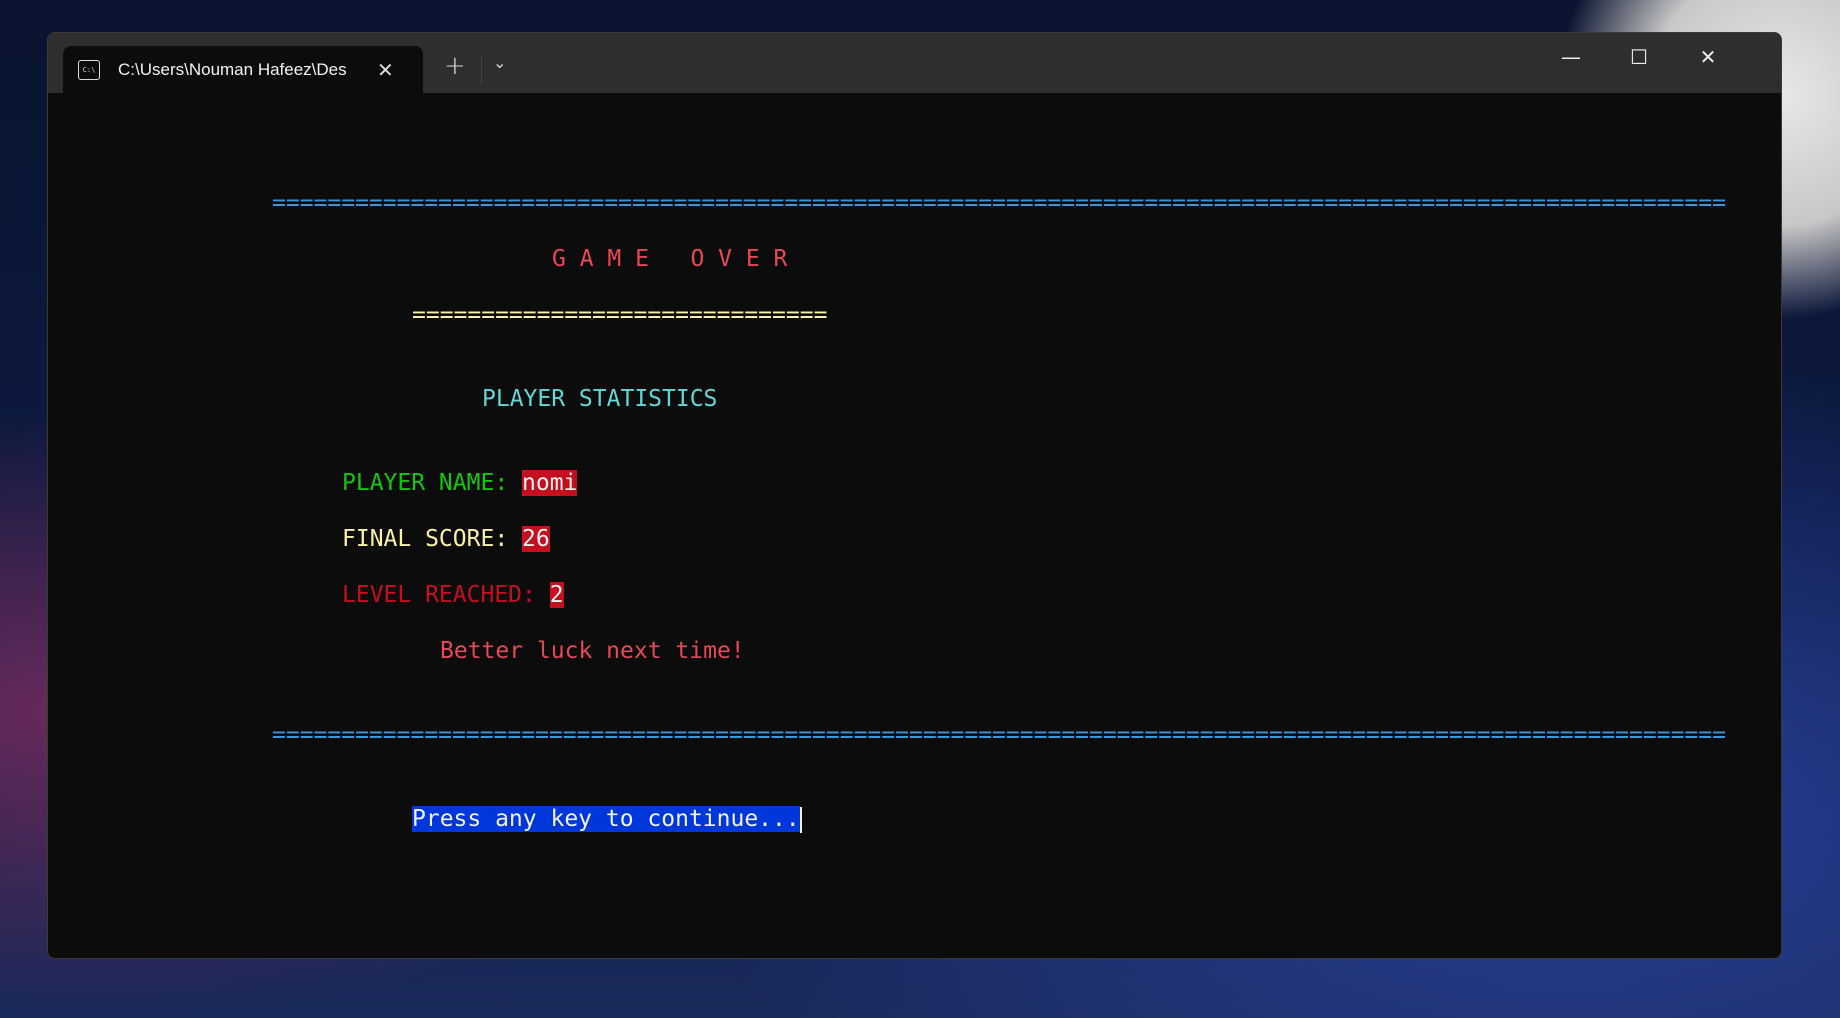  Describe the element at coordinates (446, 595) in the screenshot. I see `level-label: LEVEL REACHED:` at that location.